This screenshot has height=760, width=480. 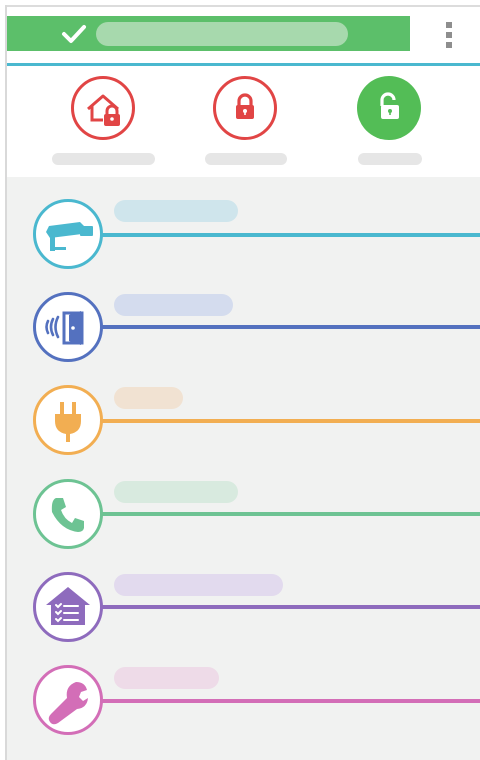 I want to click on home-armed-mode-button, so click(x=103, y=108).